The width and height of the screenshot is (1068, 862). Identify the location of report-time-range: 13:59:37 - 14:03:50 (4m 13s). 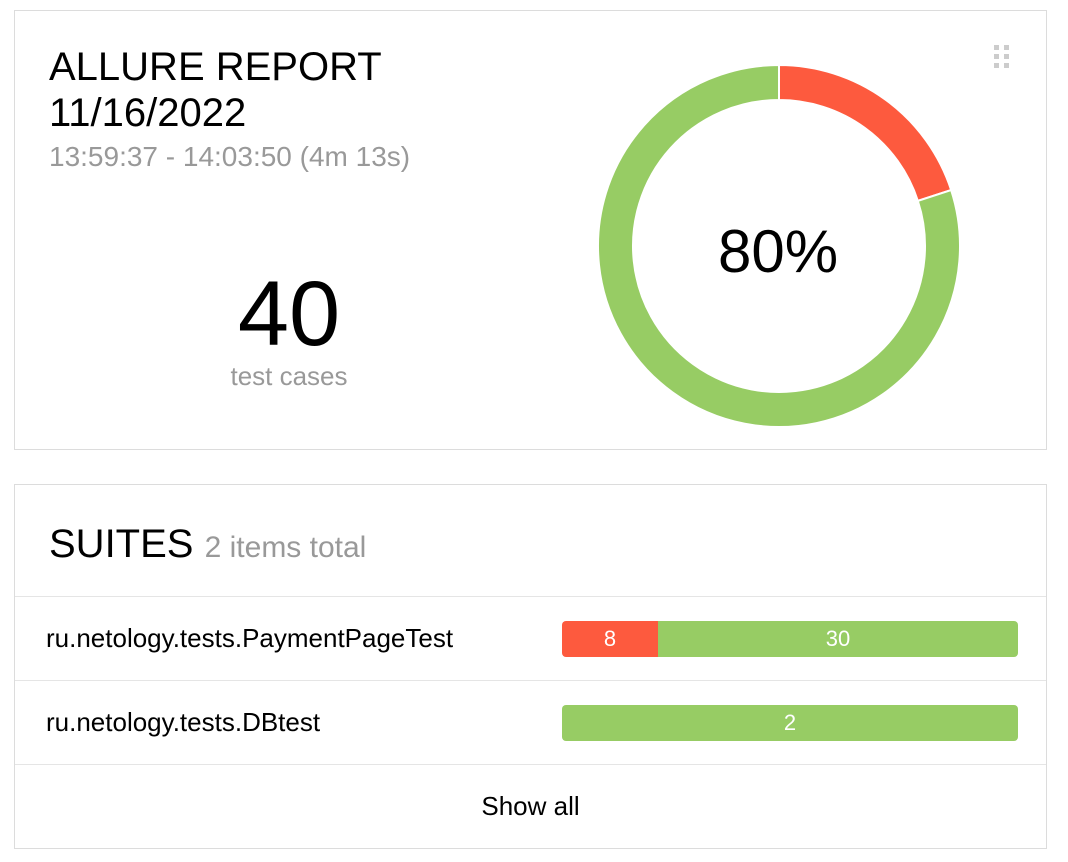
(230, 156).